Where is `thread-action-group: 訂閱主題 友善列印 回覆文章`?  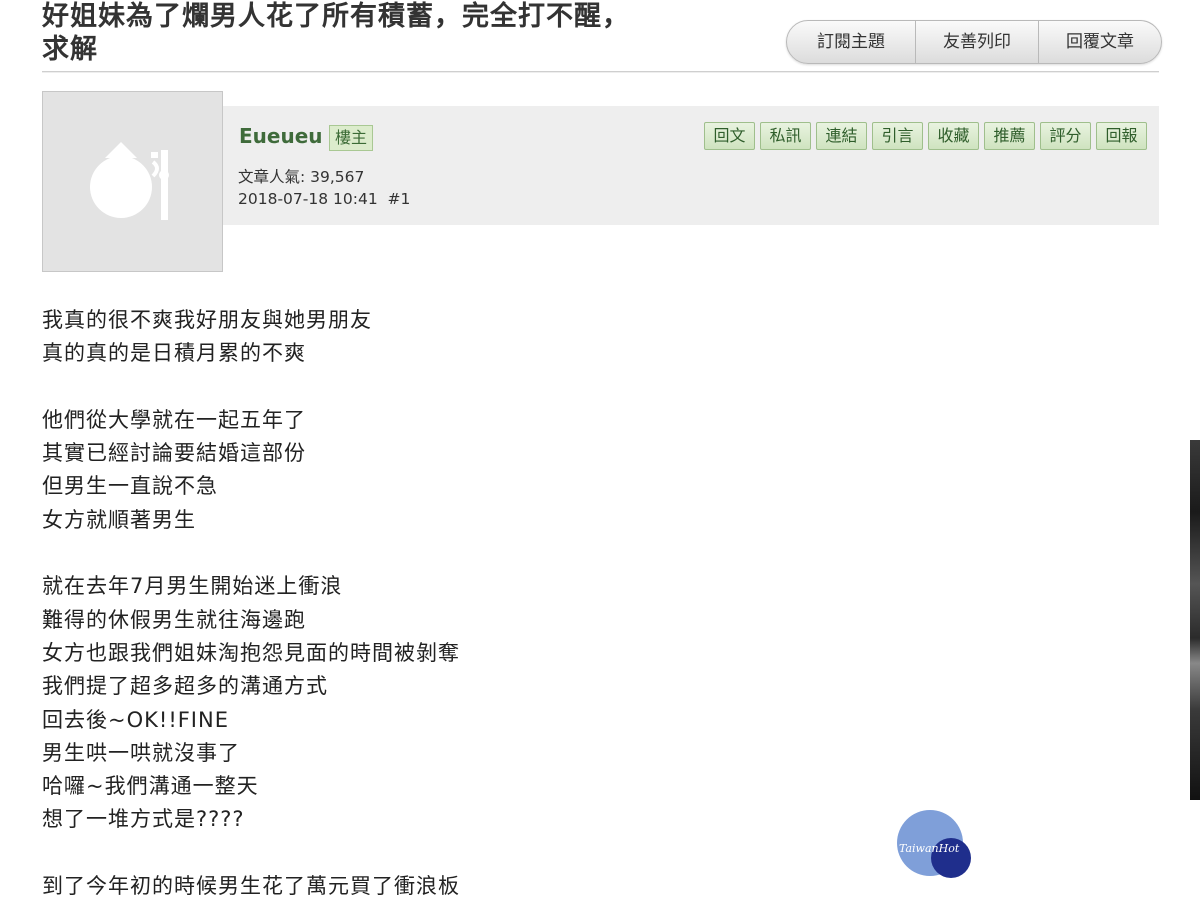 thread-action-group: 訂閱主題 友善列印 回覆文章 is located at coordinates (974, 42).